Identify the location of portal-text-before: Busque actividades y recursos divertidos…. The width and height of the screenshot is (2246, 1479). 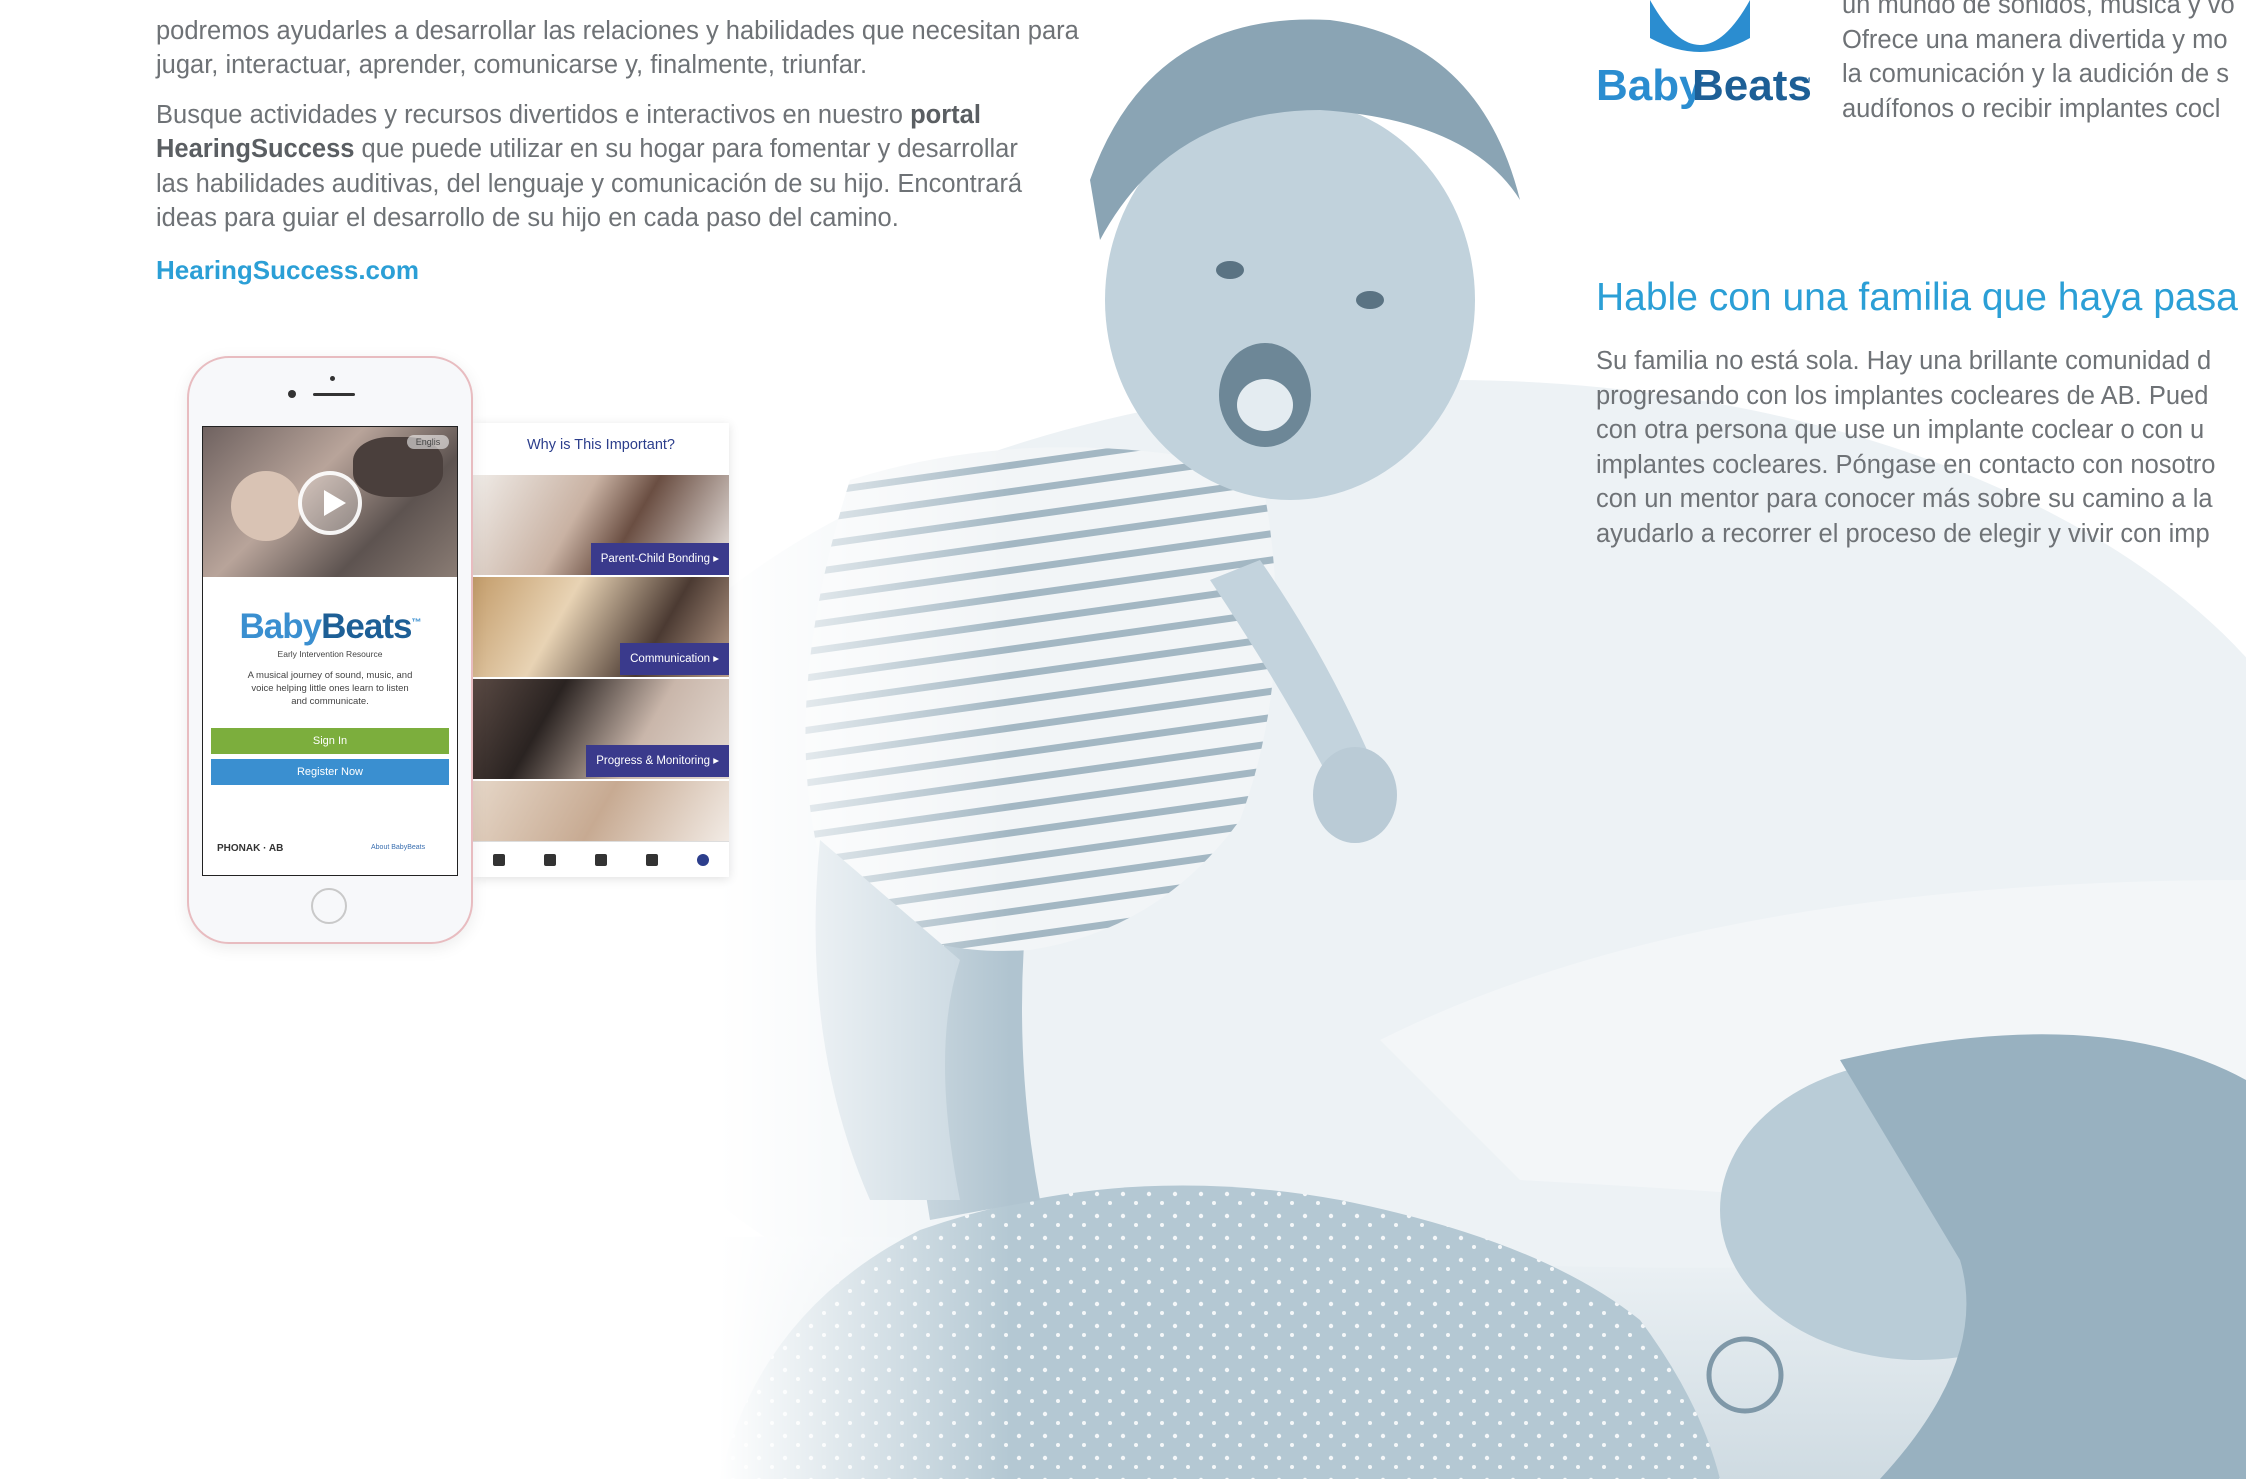
(533, 114).